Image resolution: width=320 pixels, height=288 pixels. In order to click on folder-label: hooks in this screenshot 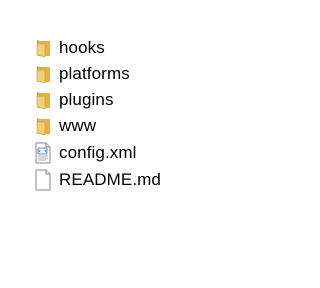, I will do `click(82, 47)`.